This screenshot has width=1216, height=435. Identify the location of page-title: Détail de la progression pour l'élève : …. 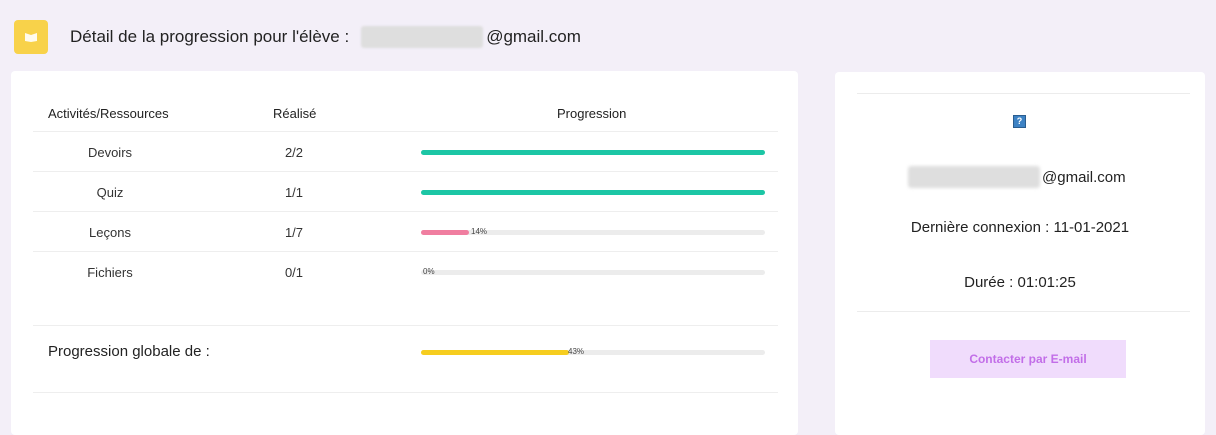
(325, 37).